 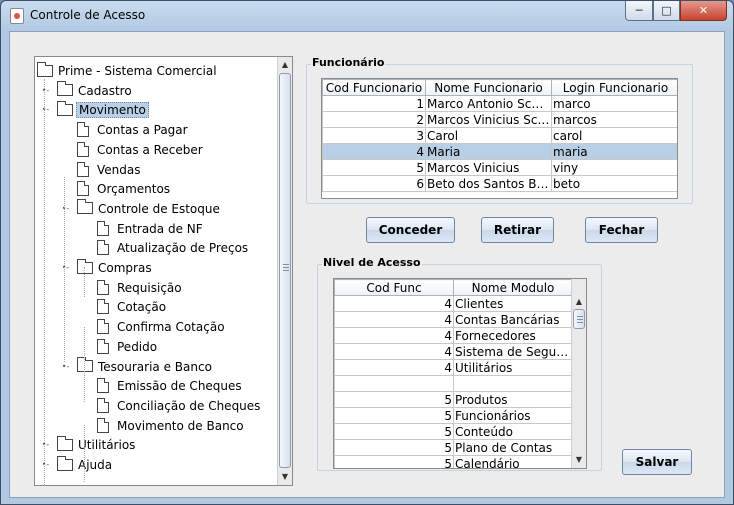 What do you see at coordinates (666, 11) in the screenshot?
I see `maximize-button: □` at bounding box center [666, 11].